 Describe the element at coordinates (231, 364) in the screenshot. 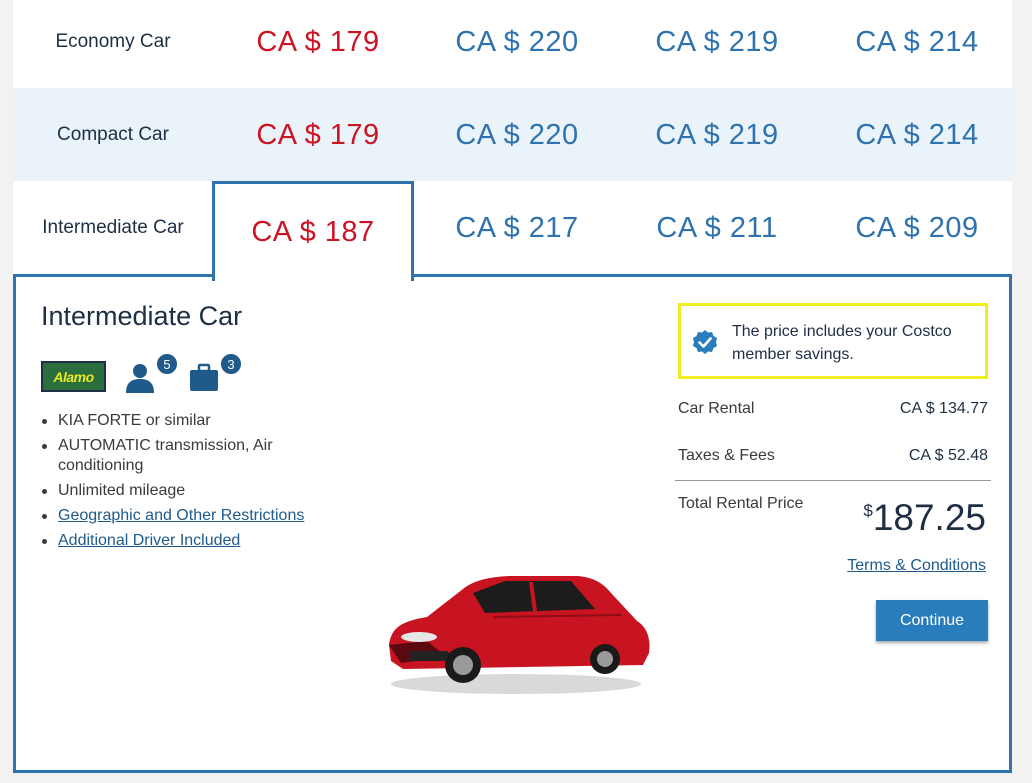

I see `bag-count-badge: 3` at that location.